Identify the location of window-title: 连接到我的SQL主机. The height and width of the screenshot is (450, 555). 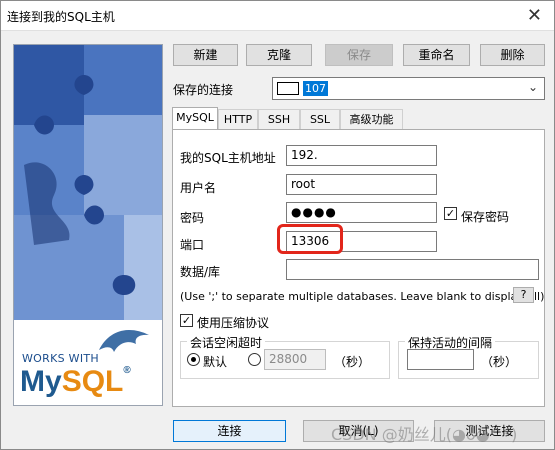
(61, 17).